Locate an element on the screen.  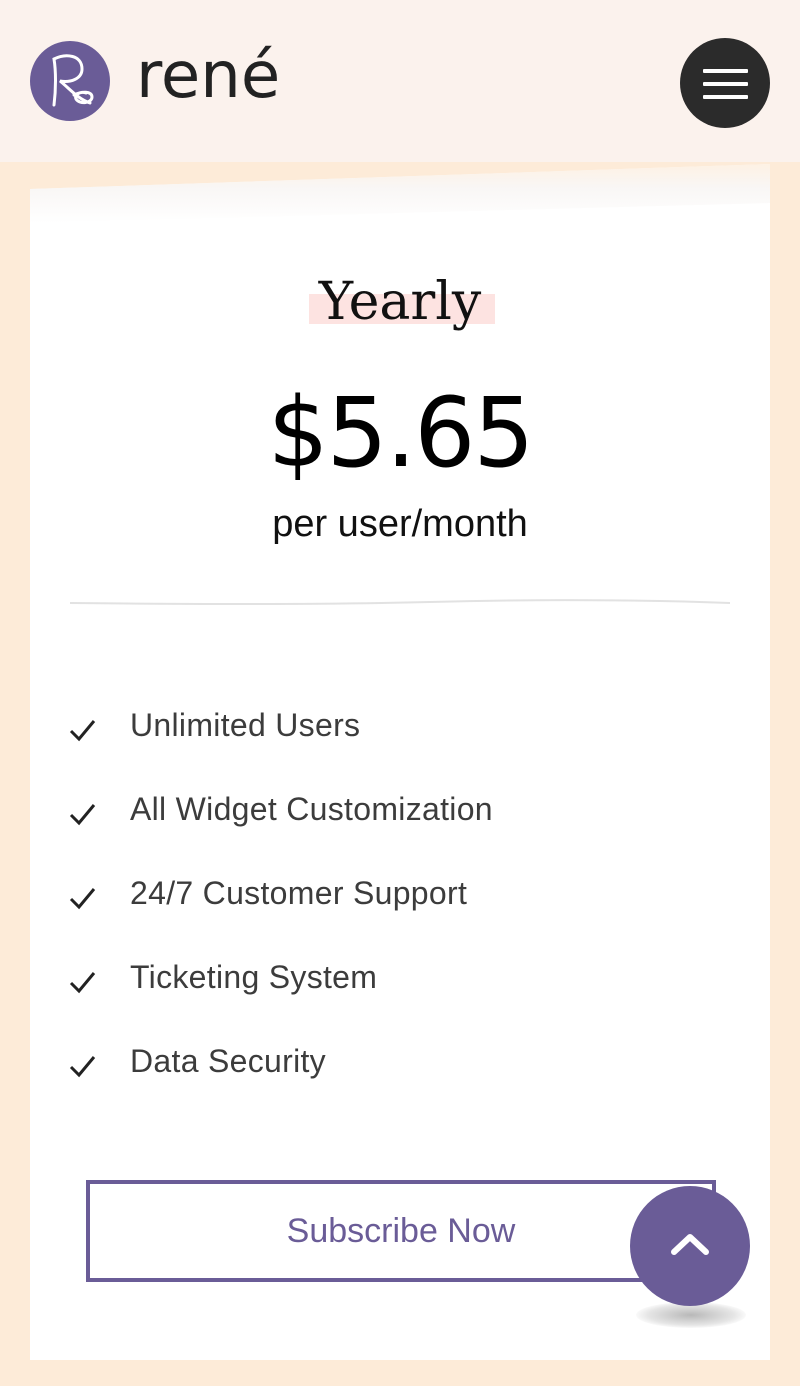
plan-title-wrapper: Yearly is located at coordinates (400, 302).